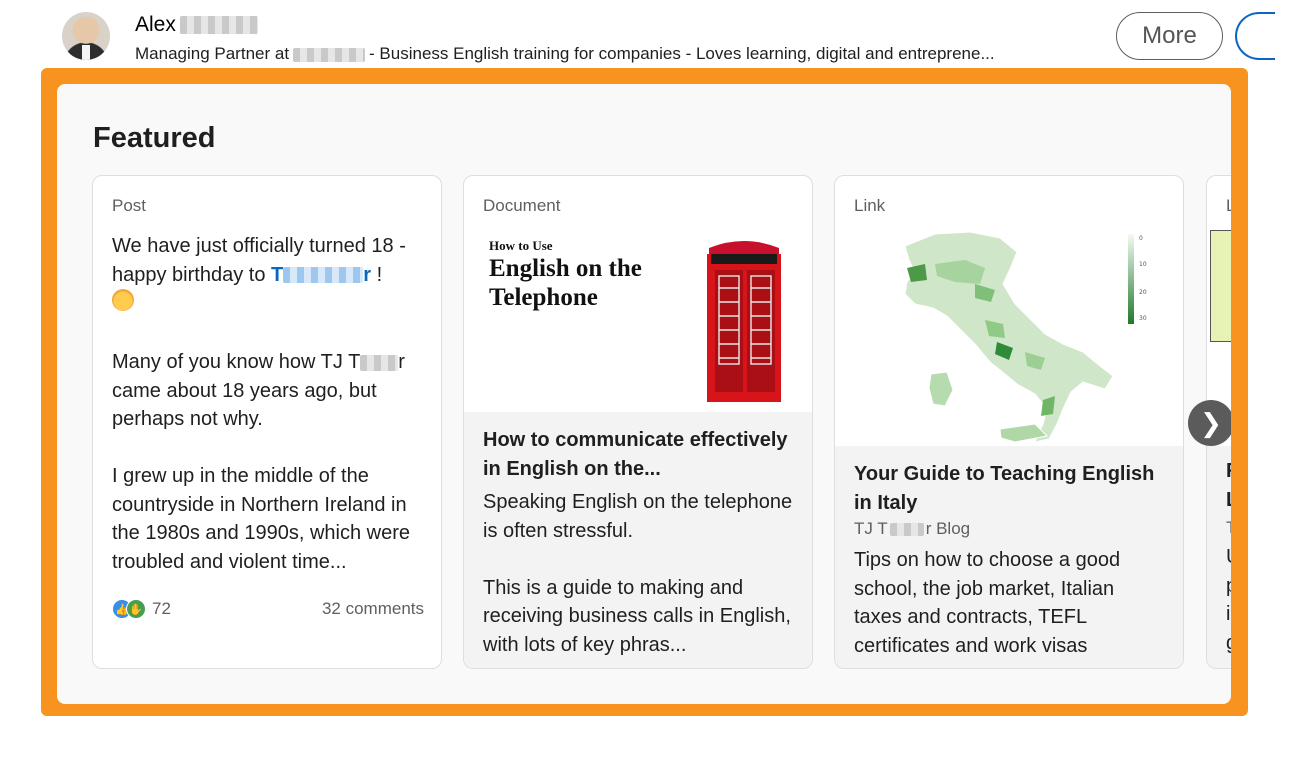 The image size is (1290, 758). What do you see at coordinates (1228, 206) in the screenshot?
I see `card-type-label: L` at bounding box center [1228, 206].